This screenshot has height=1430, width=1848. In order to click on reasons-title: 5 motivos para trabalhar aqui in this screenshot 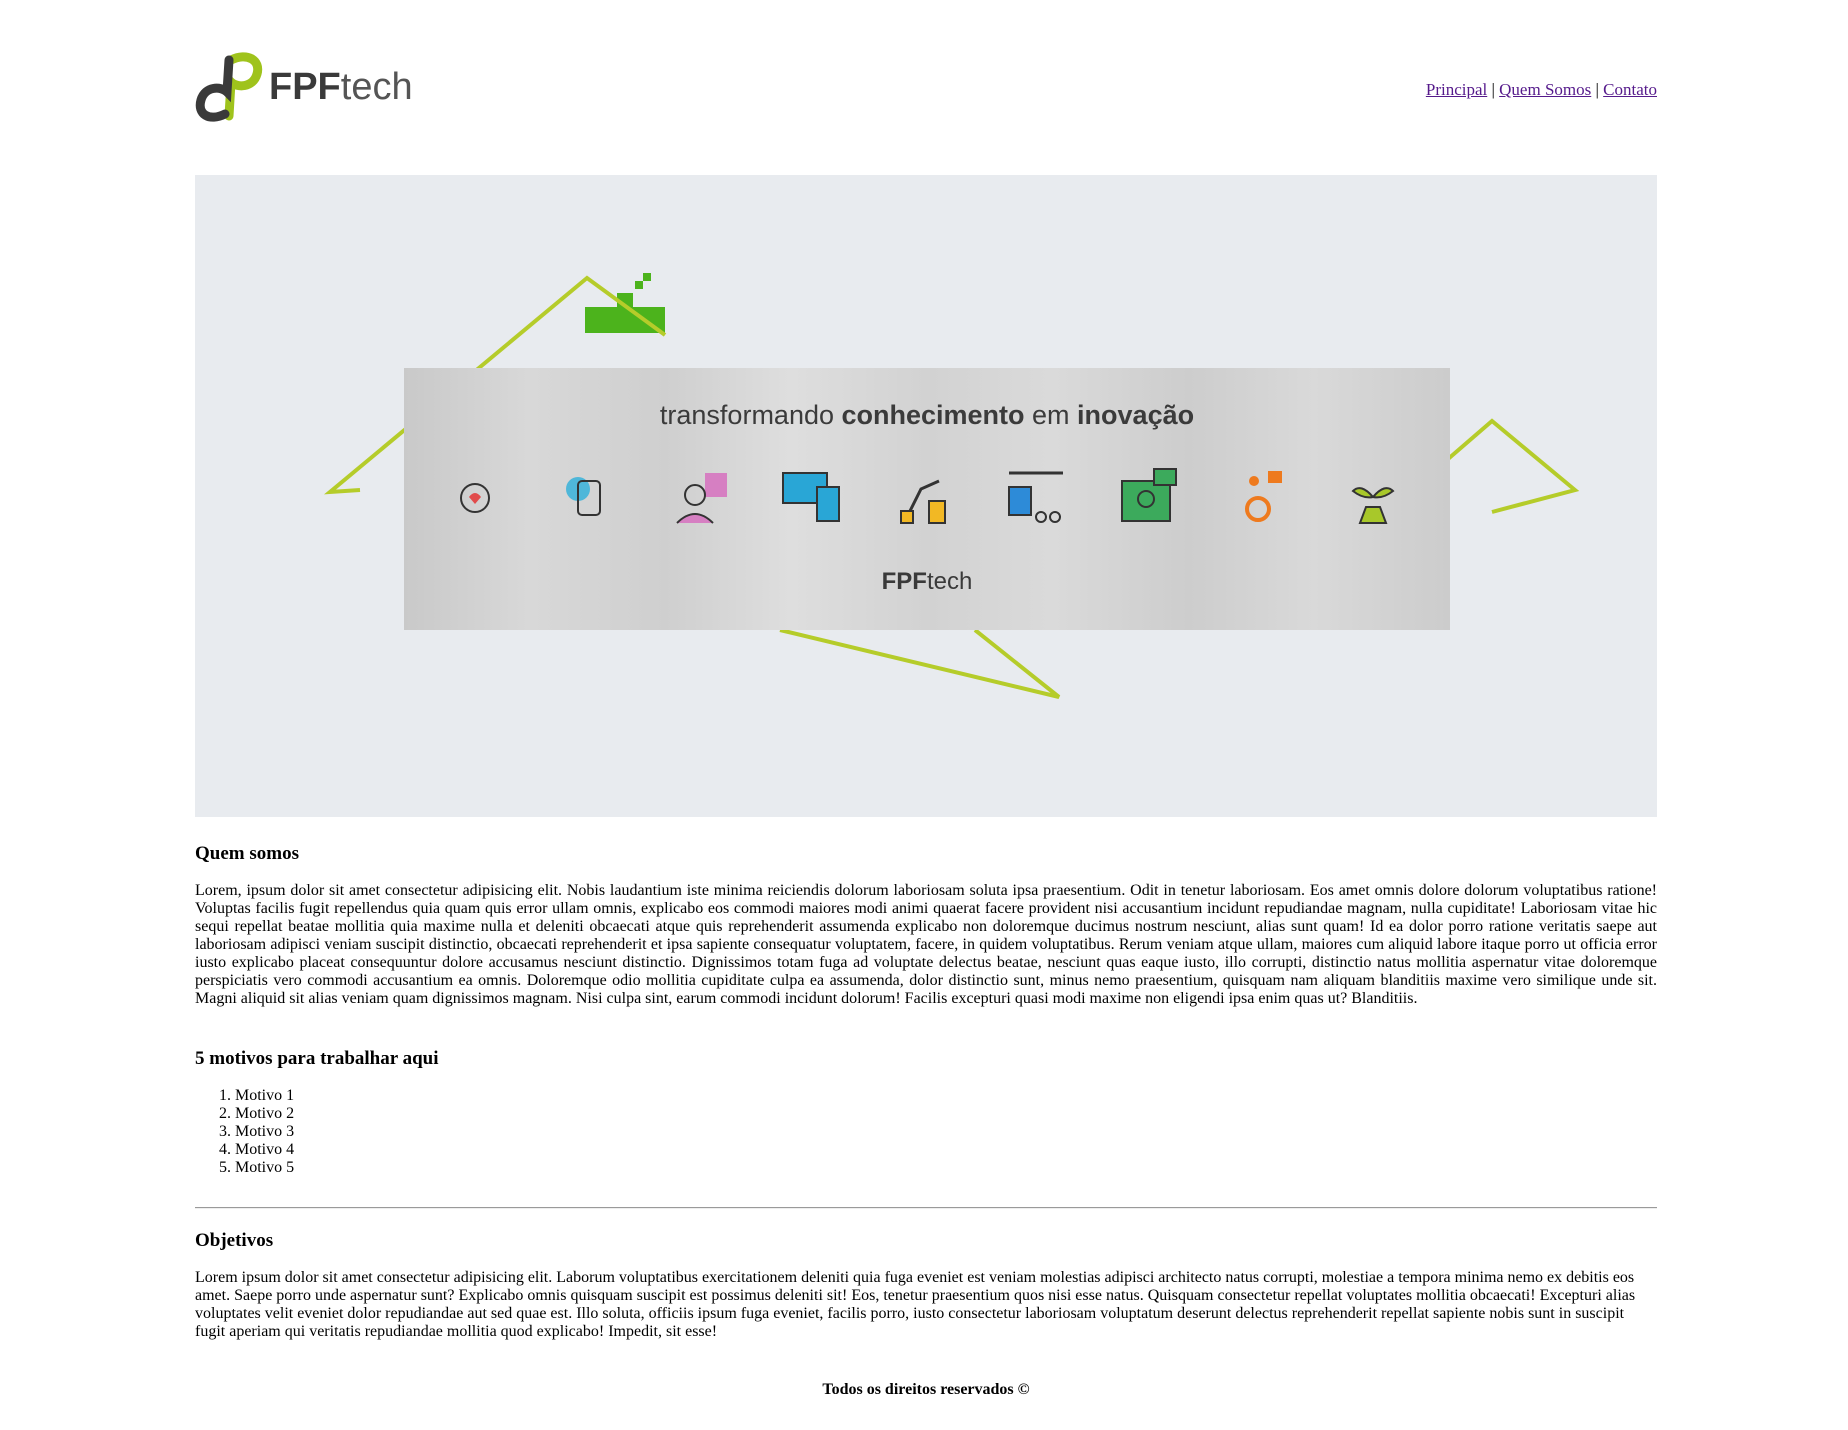, I will do `click(317, 1058)`.